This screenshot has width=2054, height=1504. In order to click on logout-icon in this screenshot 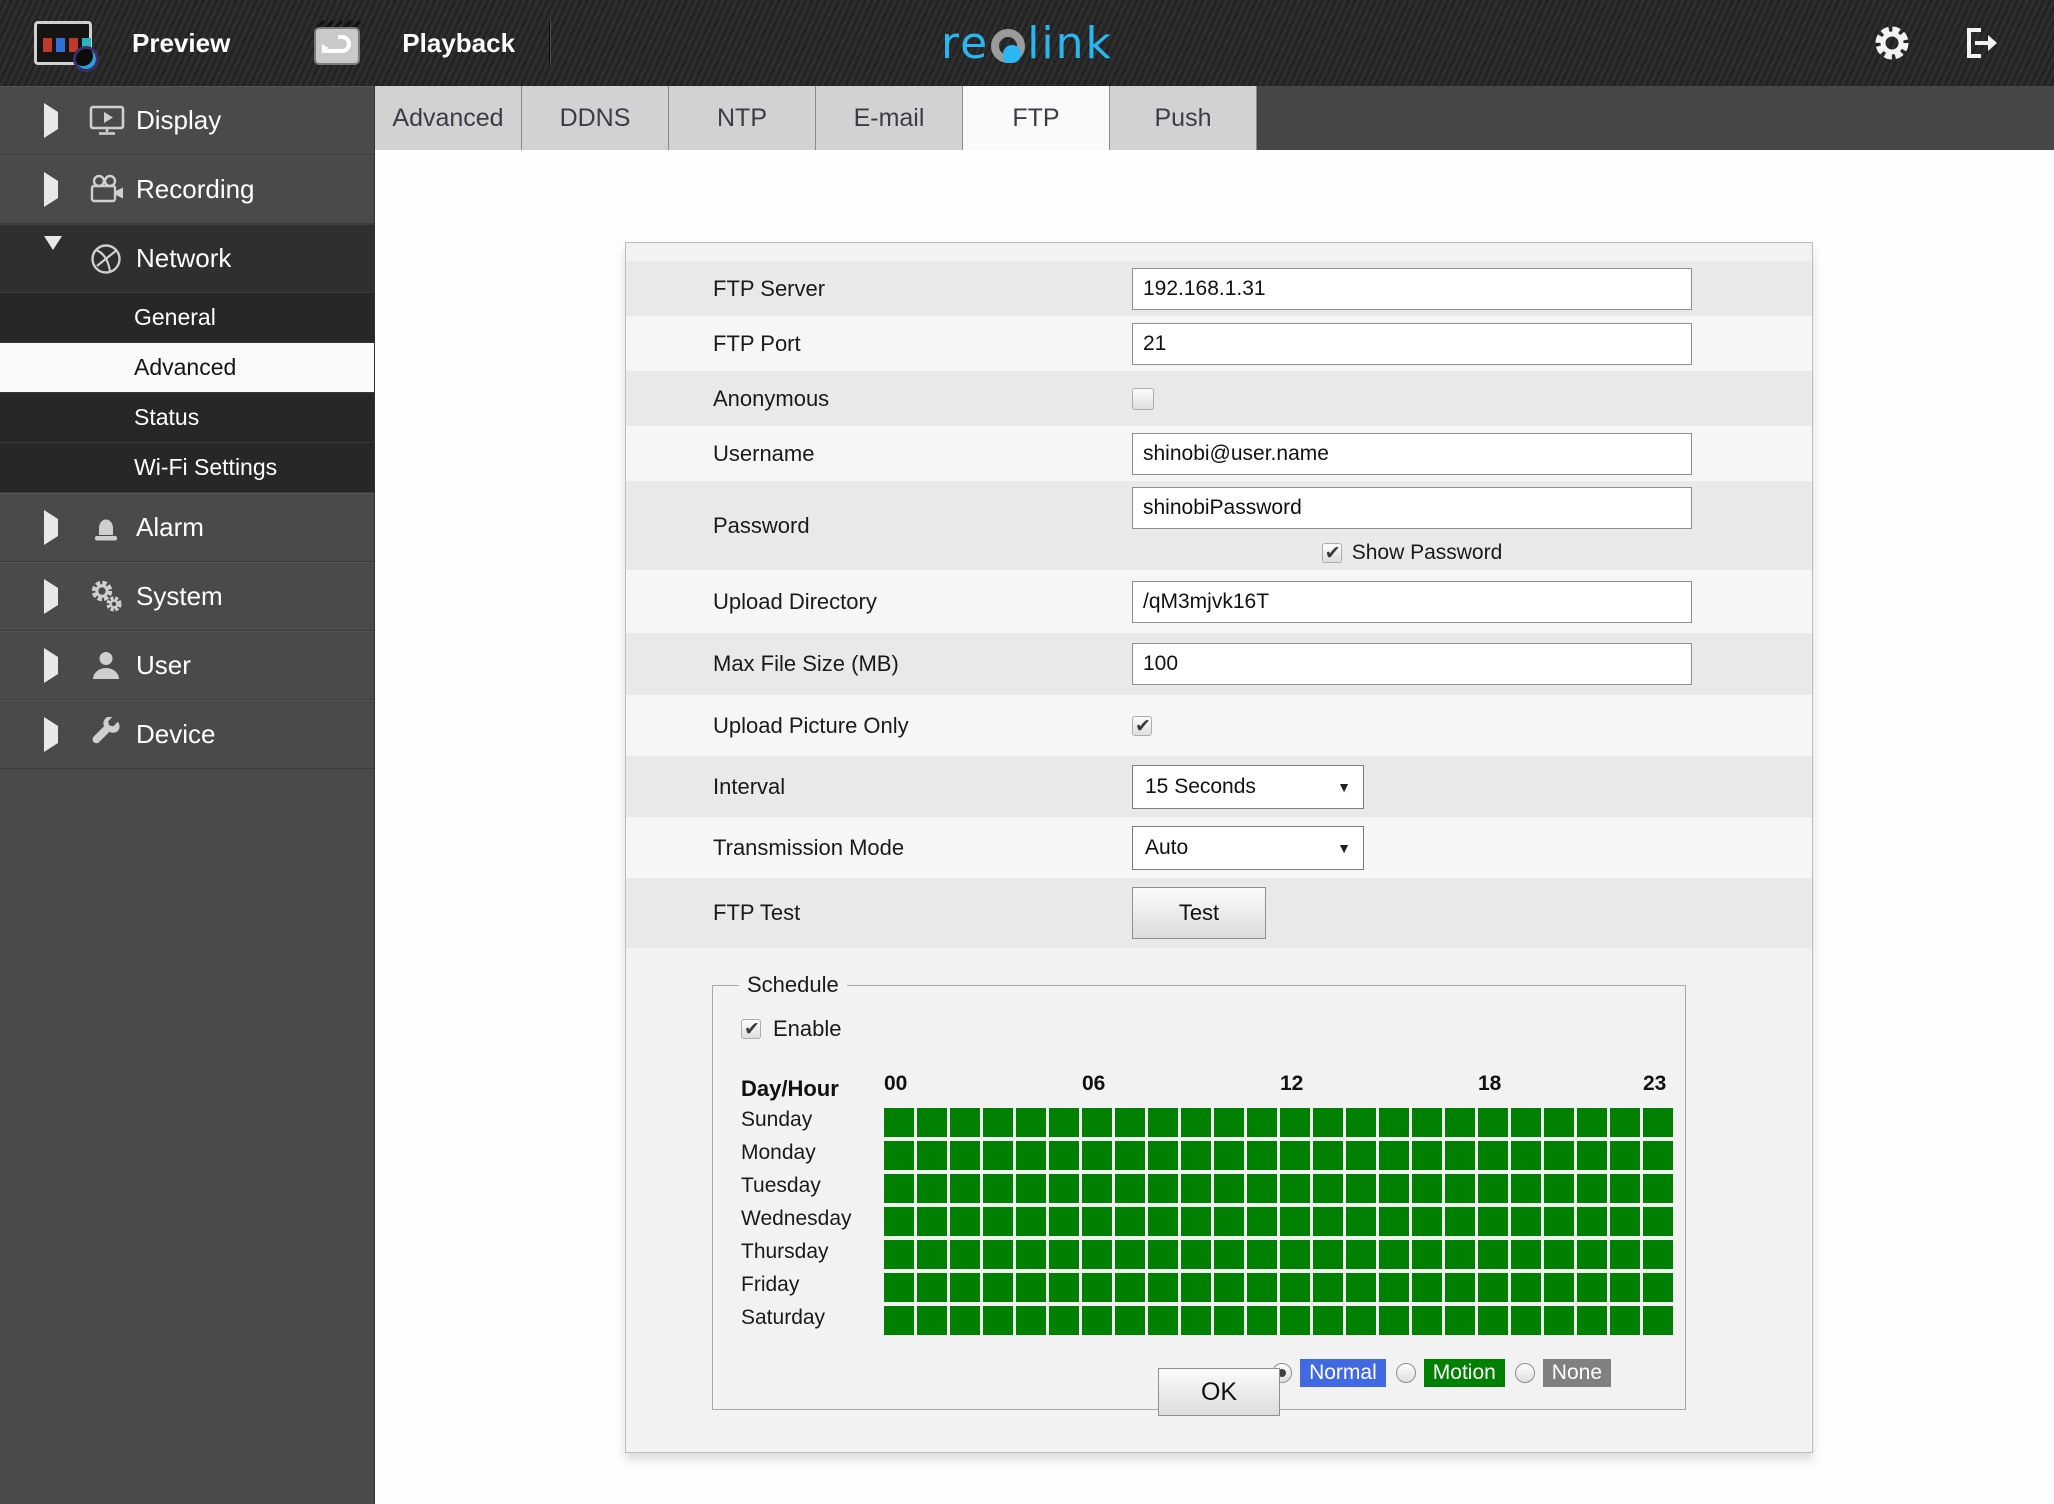, I will do `click(1980, 43)`.